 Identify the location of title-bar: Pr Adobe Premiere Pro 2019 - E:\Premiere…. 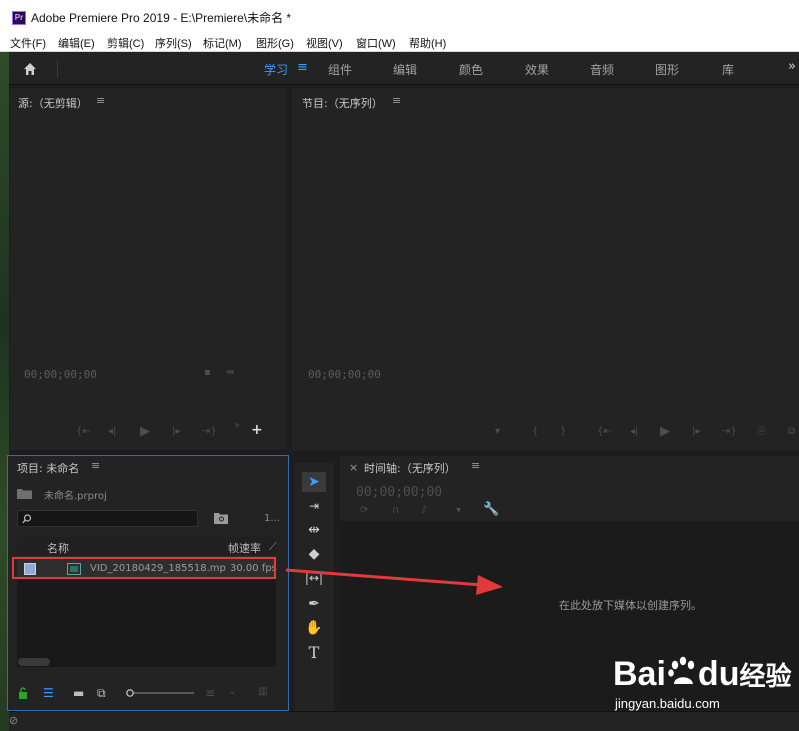
(399, 17).